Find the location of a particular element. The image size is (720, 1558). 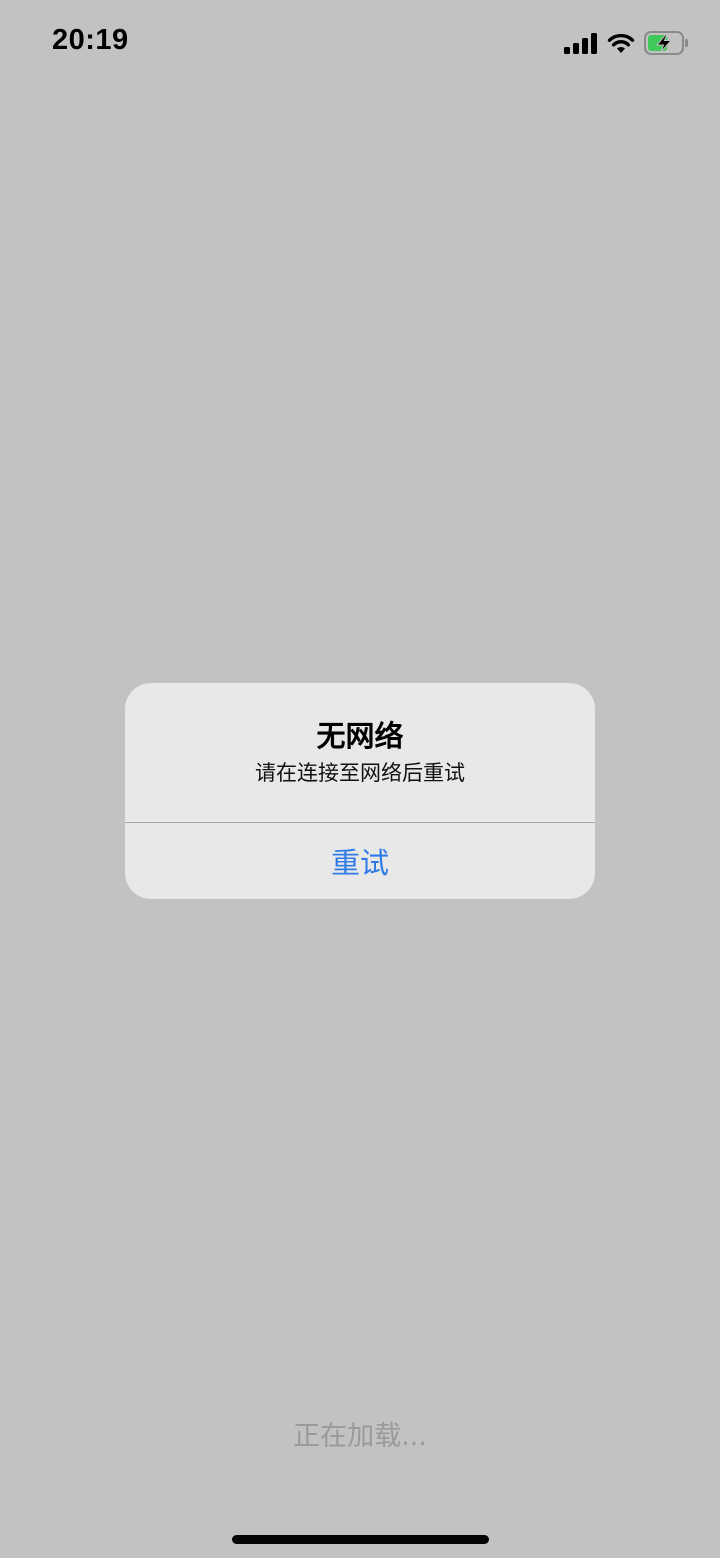

status-icons is located at coordinates (627, 43).